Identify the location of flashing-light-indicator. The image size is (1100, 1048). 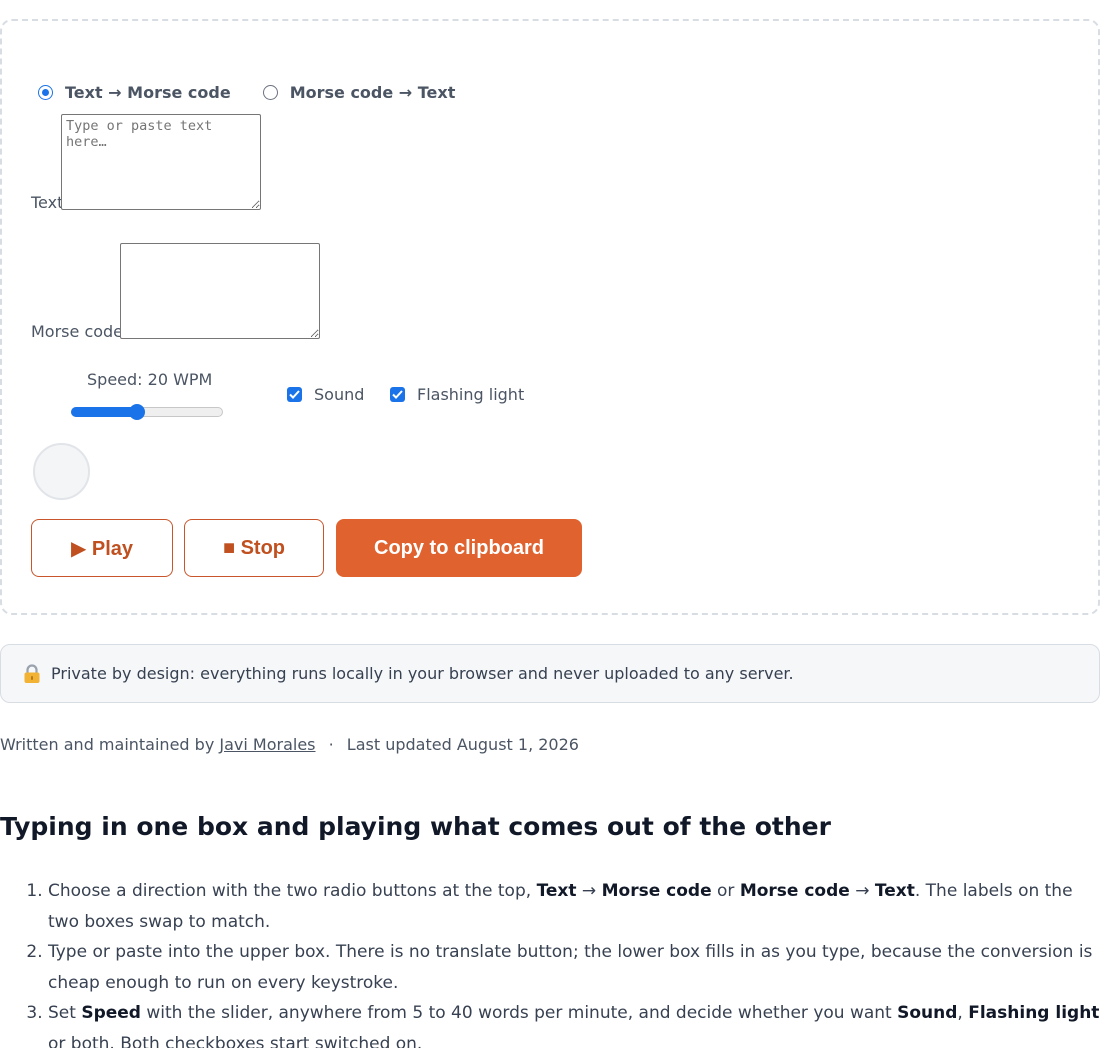
(61, 471).